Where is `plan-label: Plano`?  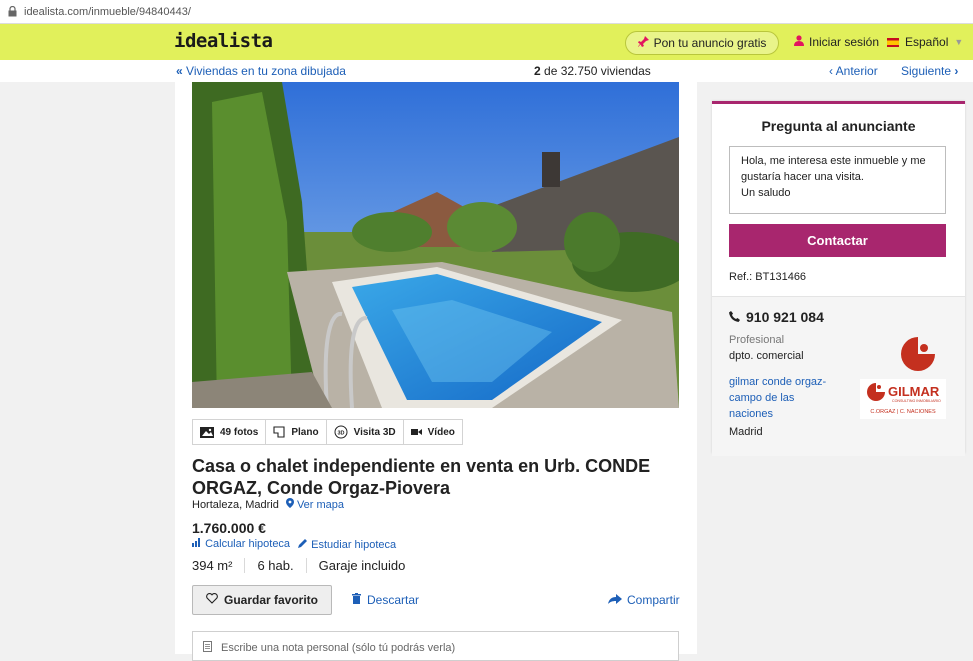 plan-label: Plano is located at coordinates (305, 432).